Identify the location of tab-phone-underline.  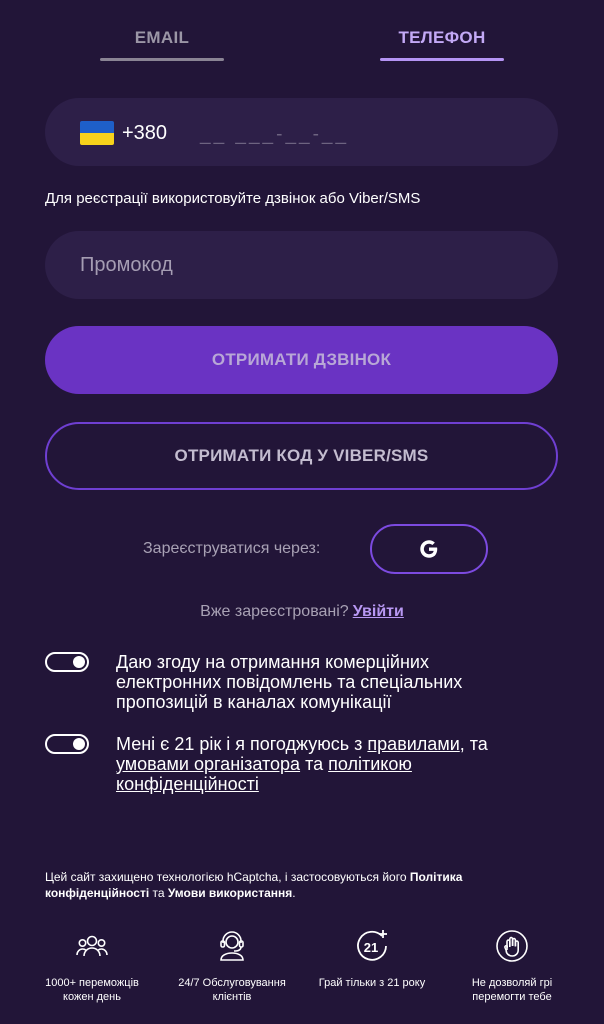
(442, 59).